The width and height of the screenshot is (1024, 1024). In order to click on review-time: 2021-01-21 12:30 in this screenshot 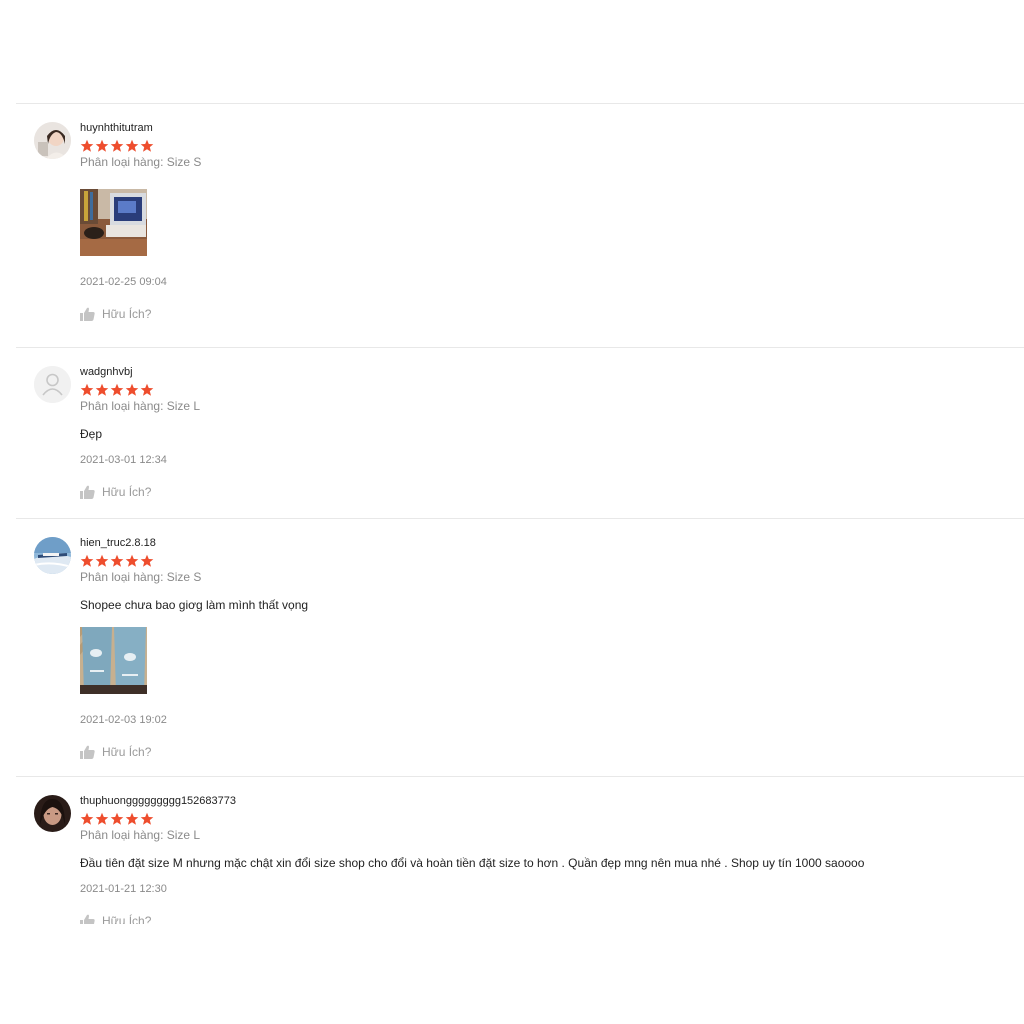, I will do `click(123, 889)`.